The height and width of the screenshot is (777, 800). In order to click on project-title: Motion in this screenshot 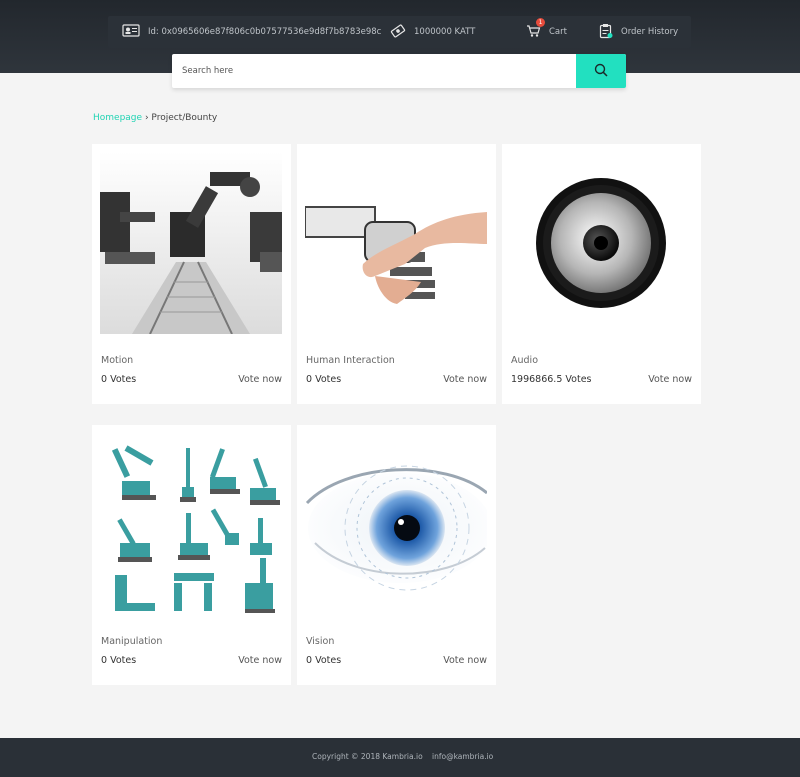, I will do `click(117, 360)`.